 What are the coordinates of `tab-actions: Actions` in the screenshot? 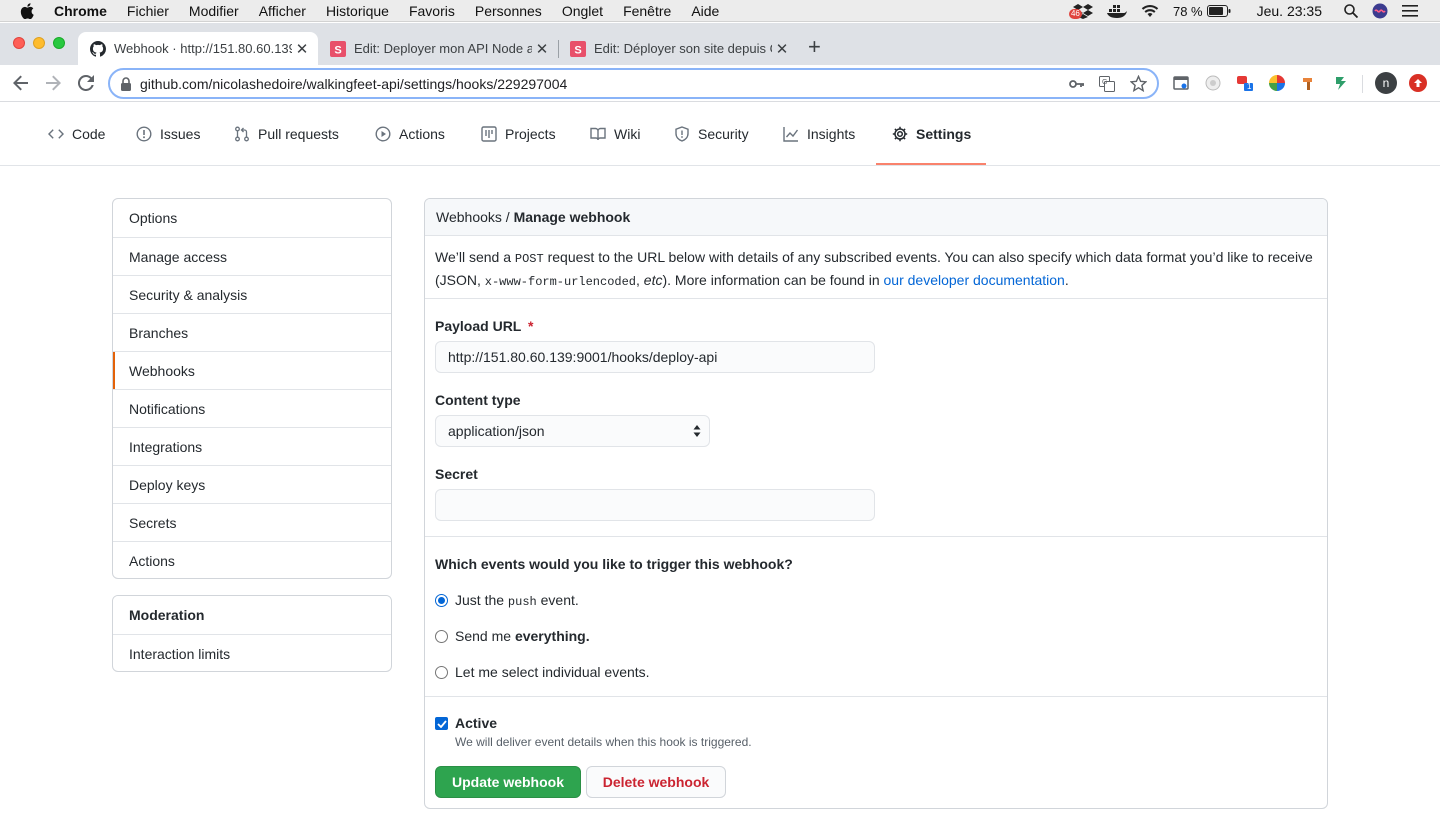 It's located at (410, 134).